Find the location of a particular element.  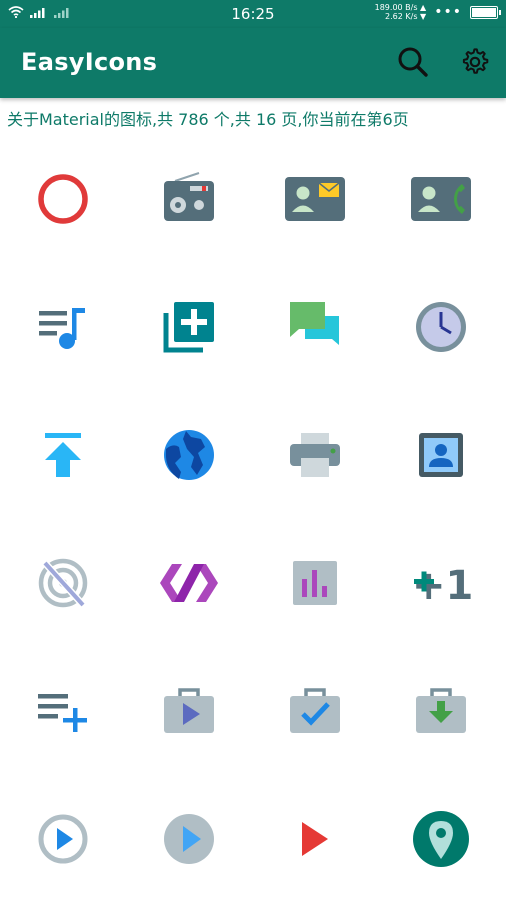

portable-wifi-off-icon is located at coordinates (63, 583).